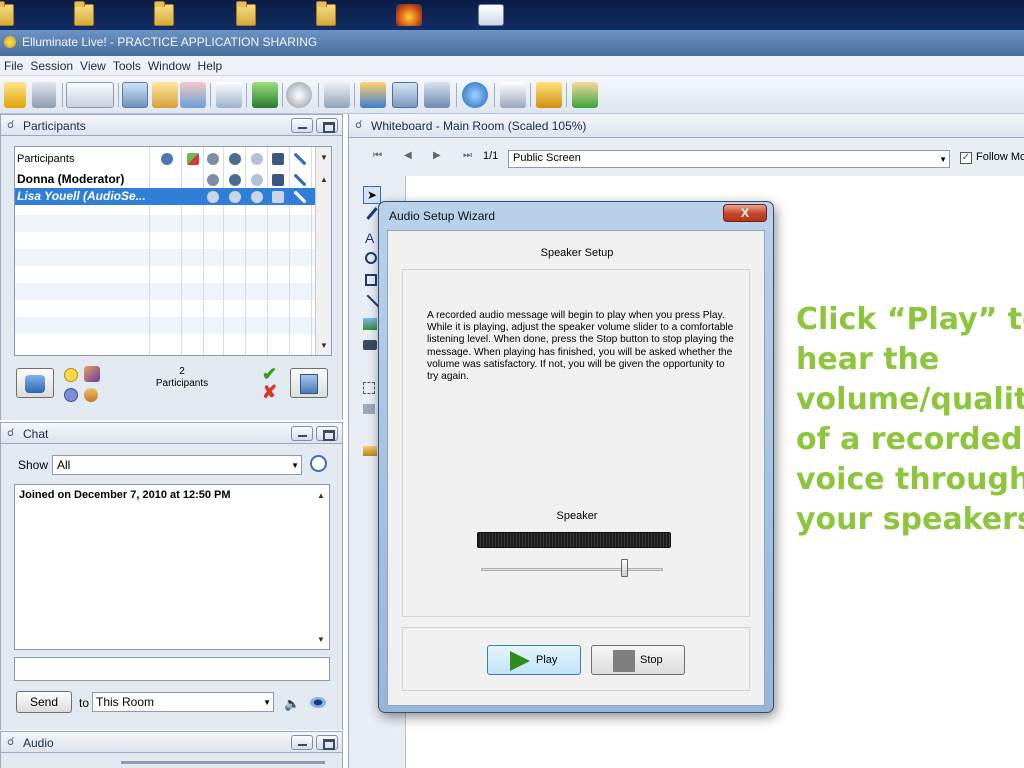  What do you see at coordinates (467, 155) in the screenshot?
I see `last-page-icon: ⏭` at bounding box center [467, 155].